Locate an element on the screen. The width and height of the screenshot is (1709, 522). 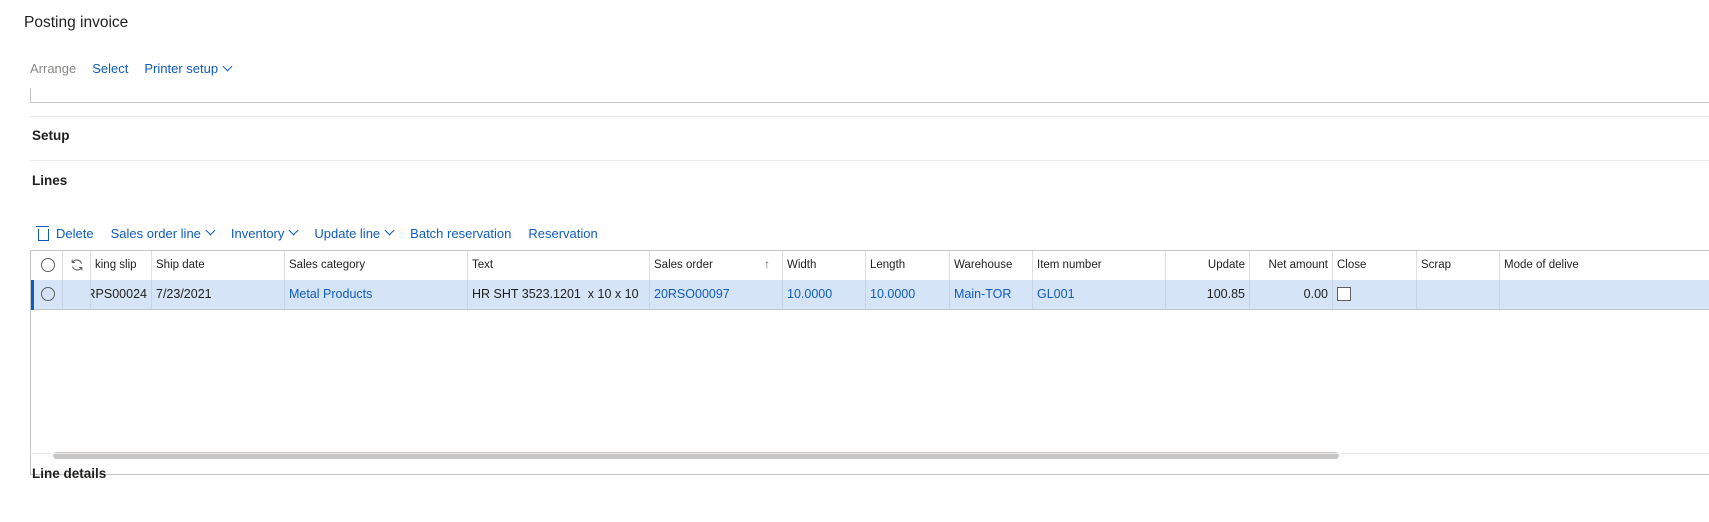
batch-reservation-button: Batch reservation is located at coordinates (460, 233).